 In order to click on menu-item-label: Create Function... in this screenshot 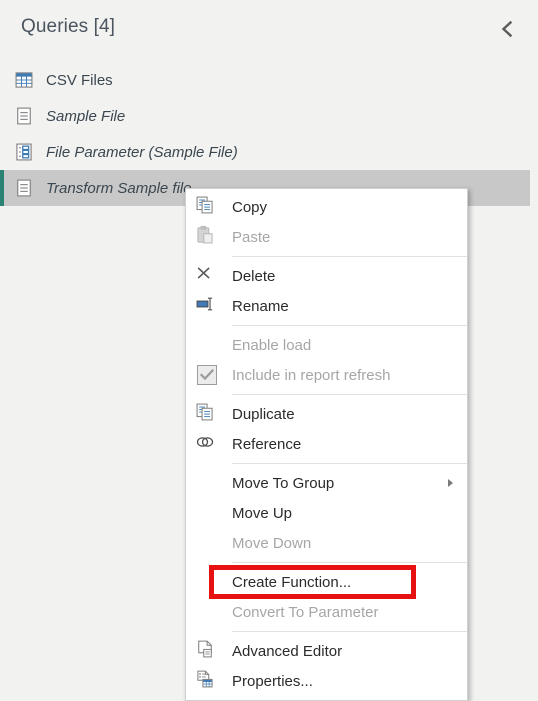, I will do `click(292, 582)`.